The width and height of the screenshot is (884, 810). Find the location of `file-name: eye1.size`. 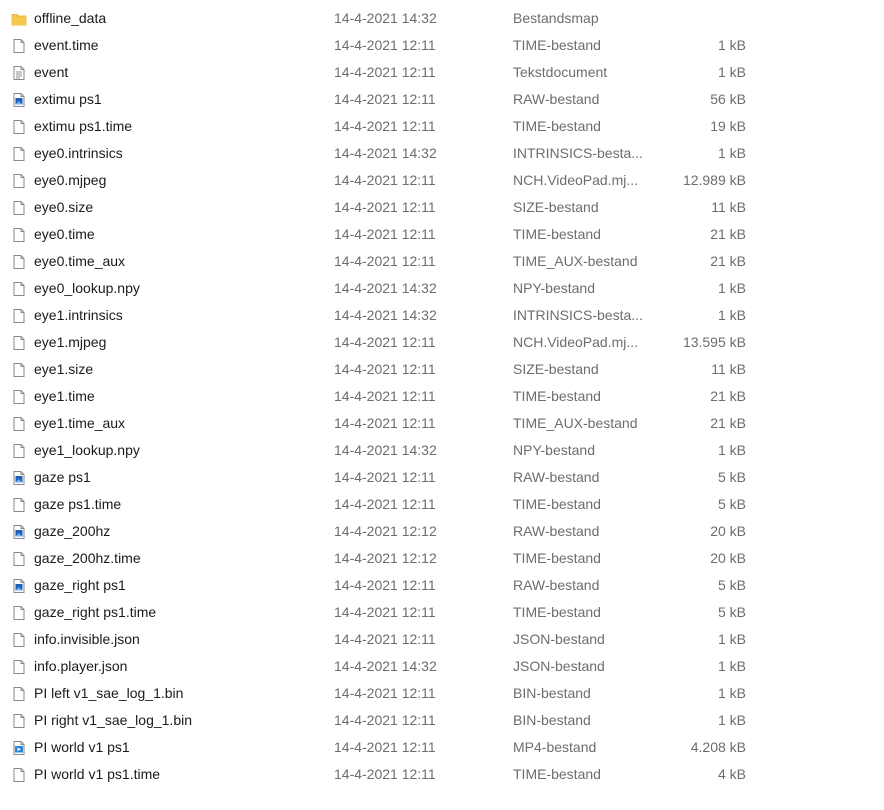

file-name: eye1.size is located at coordinates (64, 369).